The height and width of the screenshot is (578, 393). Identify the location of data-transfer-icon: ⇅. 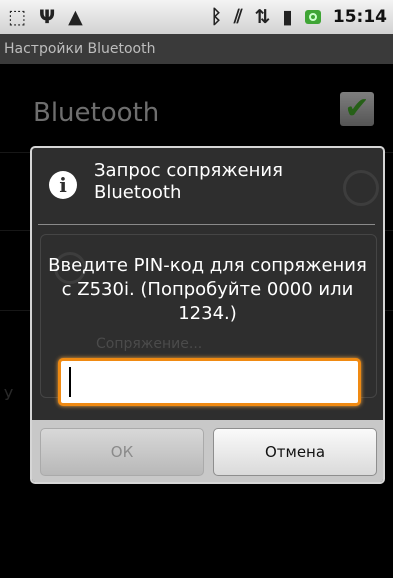
(262, 16).